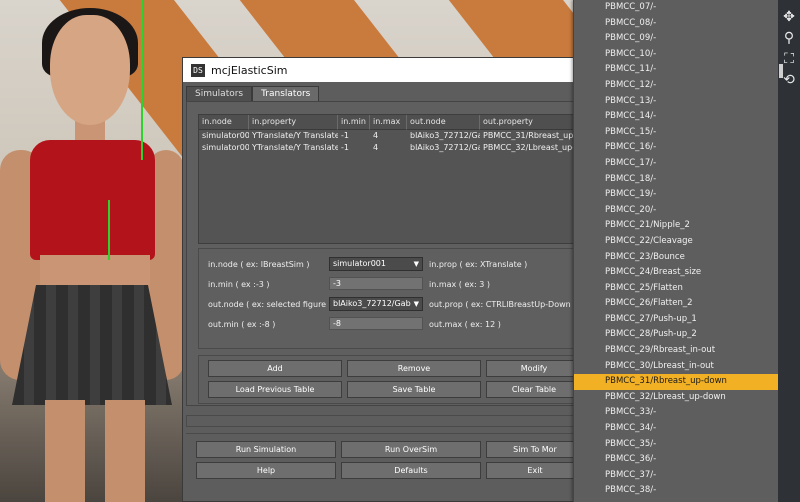 The image size is (800, 502). I want to click on dropdown-item: PBMCC_14/-, so click(676, 117).